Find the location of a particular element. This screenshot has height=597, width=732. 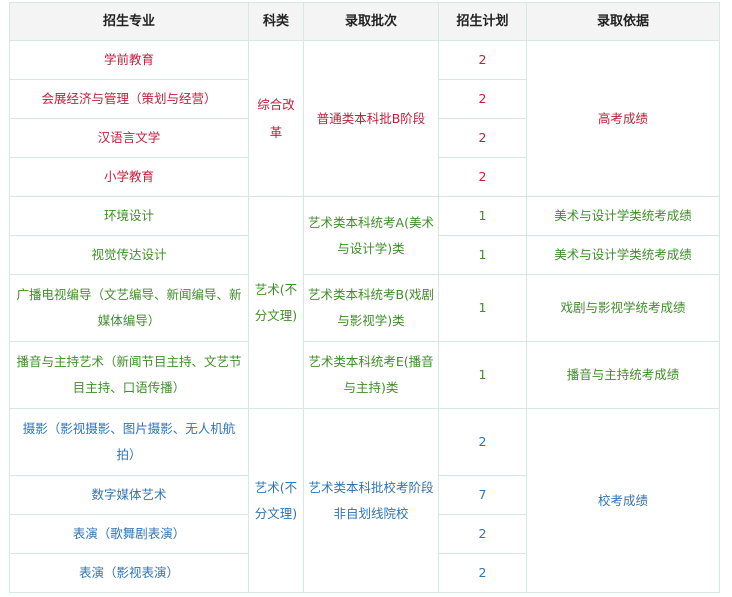

batch-cell: 普通类本科批B阶段 is located at coordinates (371, 118).